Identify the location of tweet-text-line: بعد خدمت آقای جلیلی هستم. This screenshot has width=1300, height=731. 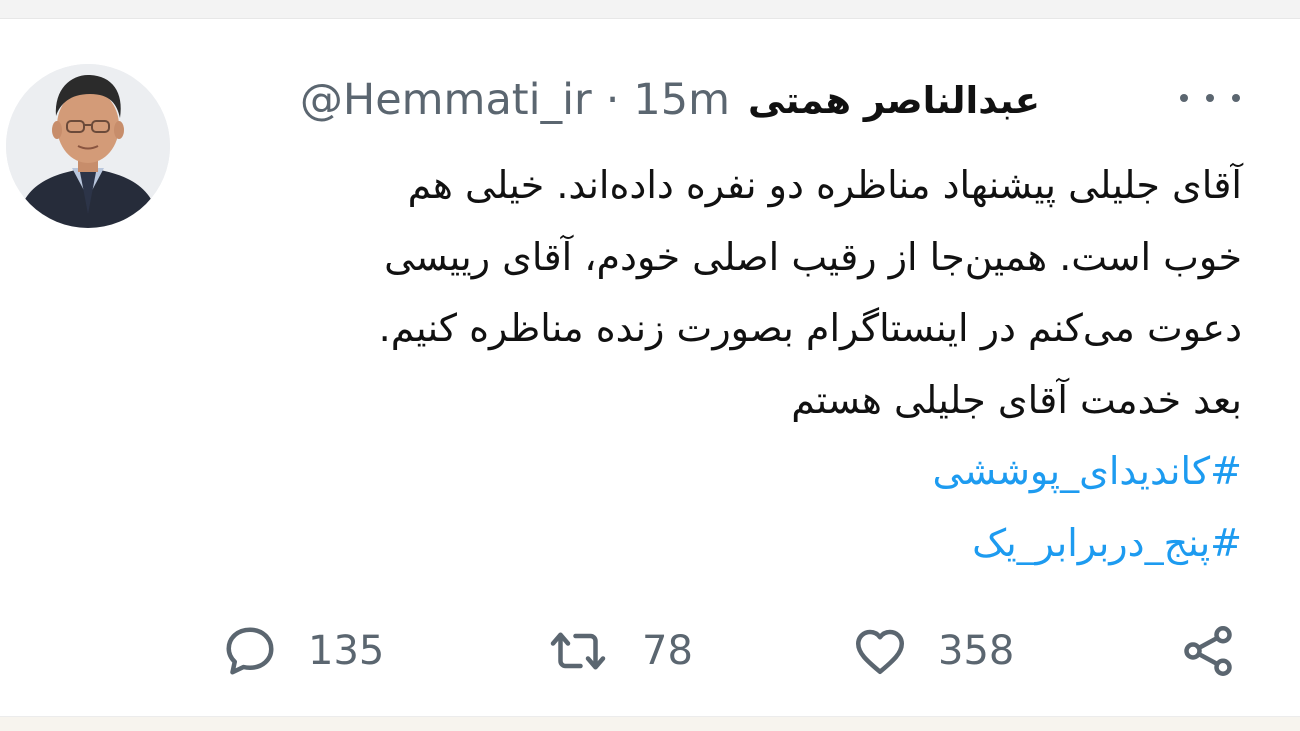
(1016, 399).